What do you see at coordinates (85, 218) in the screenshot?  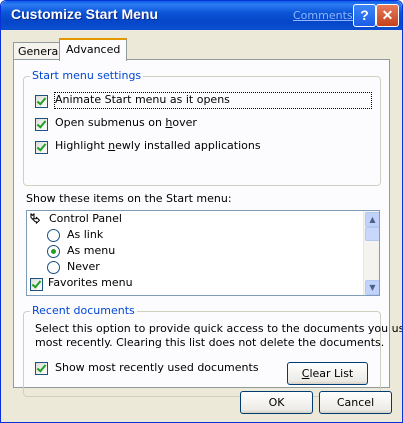 I see `list-item: Control Panel` at bounding box center [85, 218].